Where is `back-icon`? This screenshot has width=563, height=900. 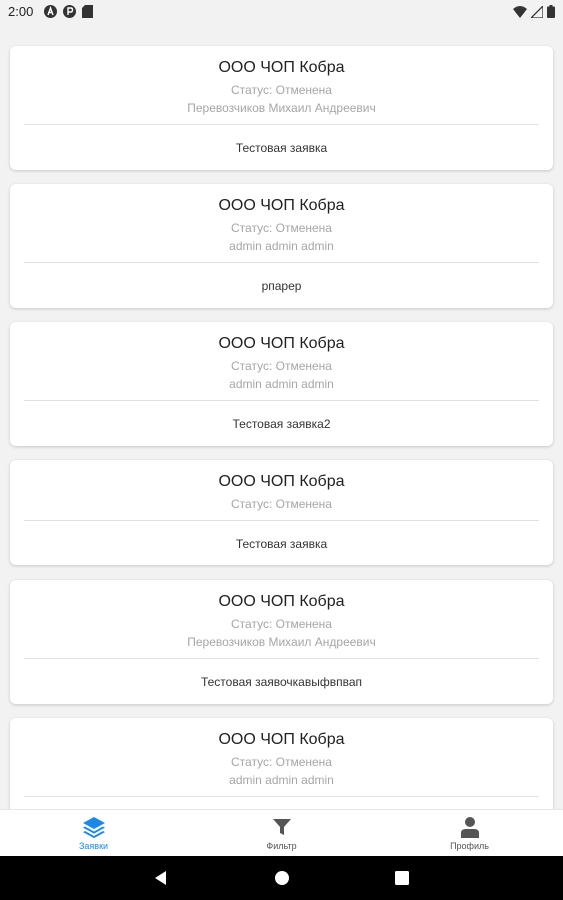
back-icon is located at coordinates (161, 878).